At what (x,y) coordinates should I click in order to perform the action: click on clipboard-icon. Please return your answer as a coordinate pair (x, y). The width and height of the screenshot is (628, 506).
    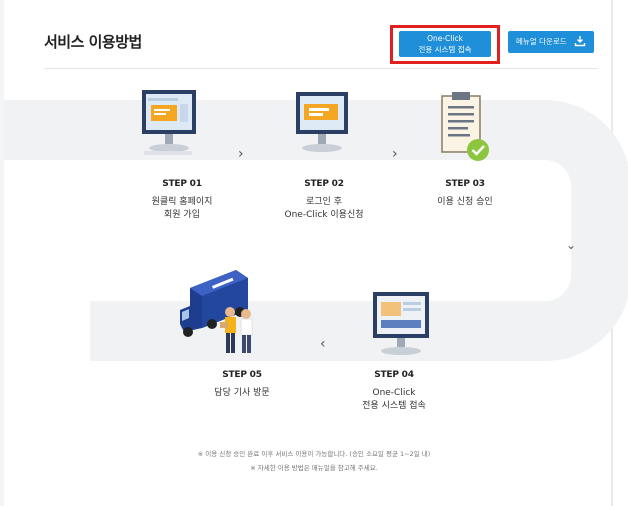
    Looking at the image, I should click on (465, 126).